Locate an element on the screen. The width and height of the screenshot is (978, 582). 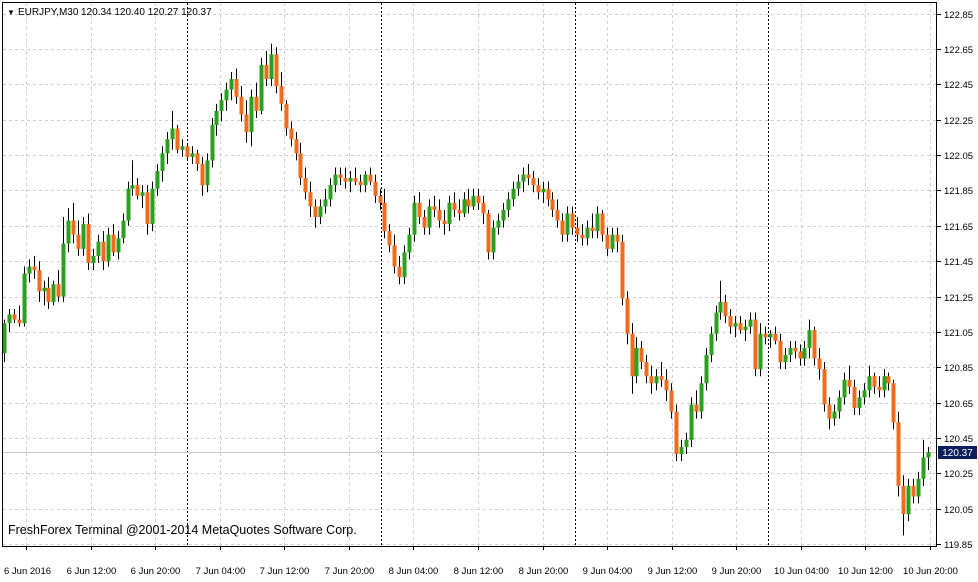
x-tick-label: 6 Jun 20:00 is located at coordinates (156, 571).